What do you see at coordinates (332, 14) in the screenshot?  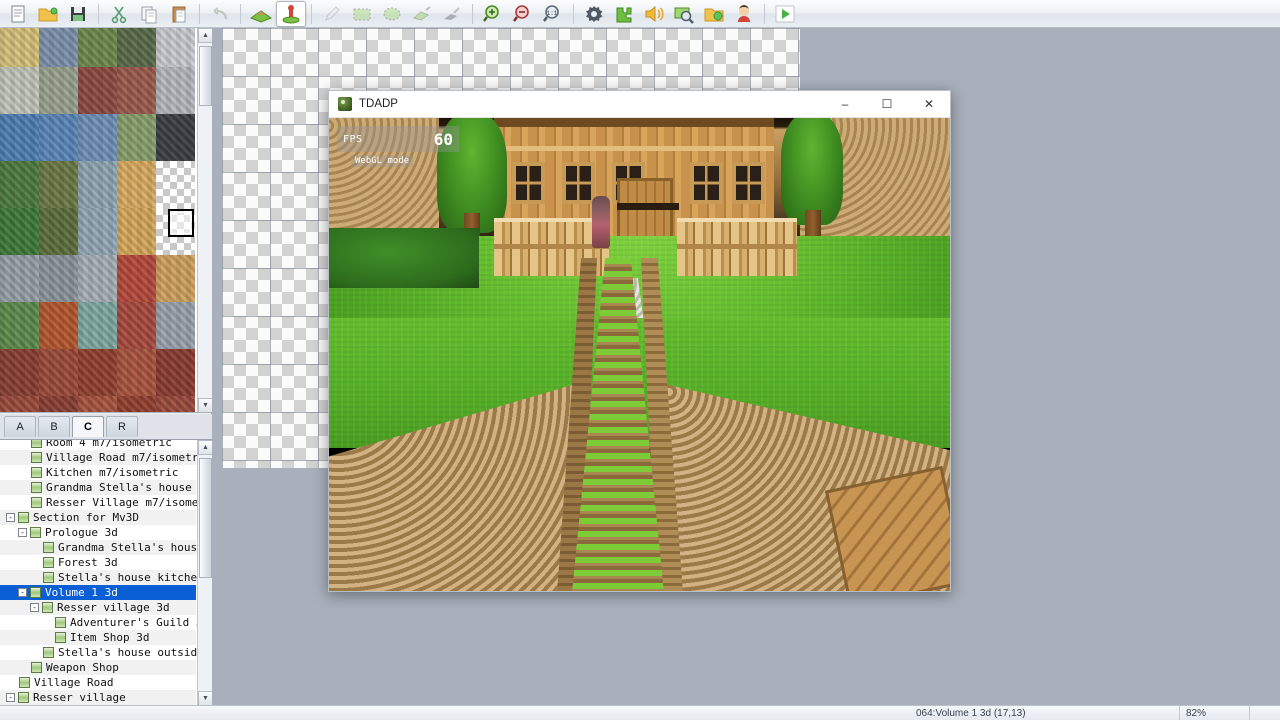 I see `pencil-tool-icon` at bounding box center [332, 14].